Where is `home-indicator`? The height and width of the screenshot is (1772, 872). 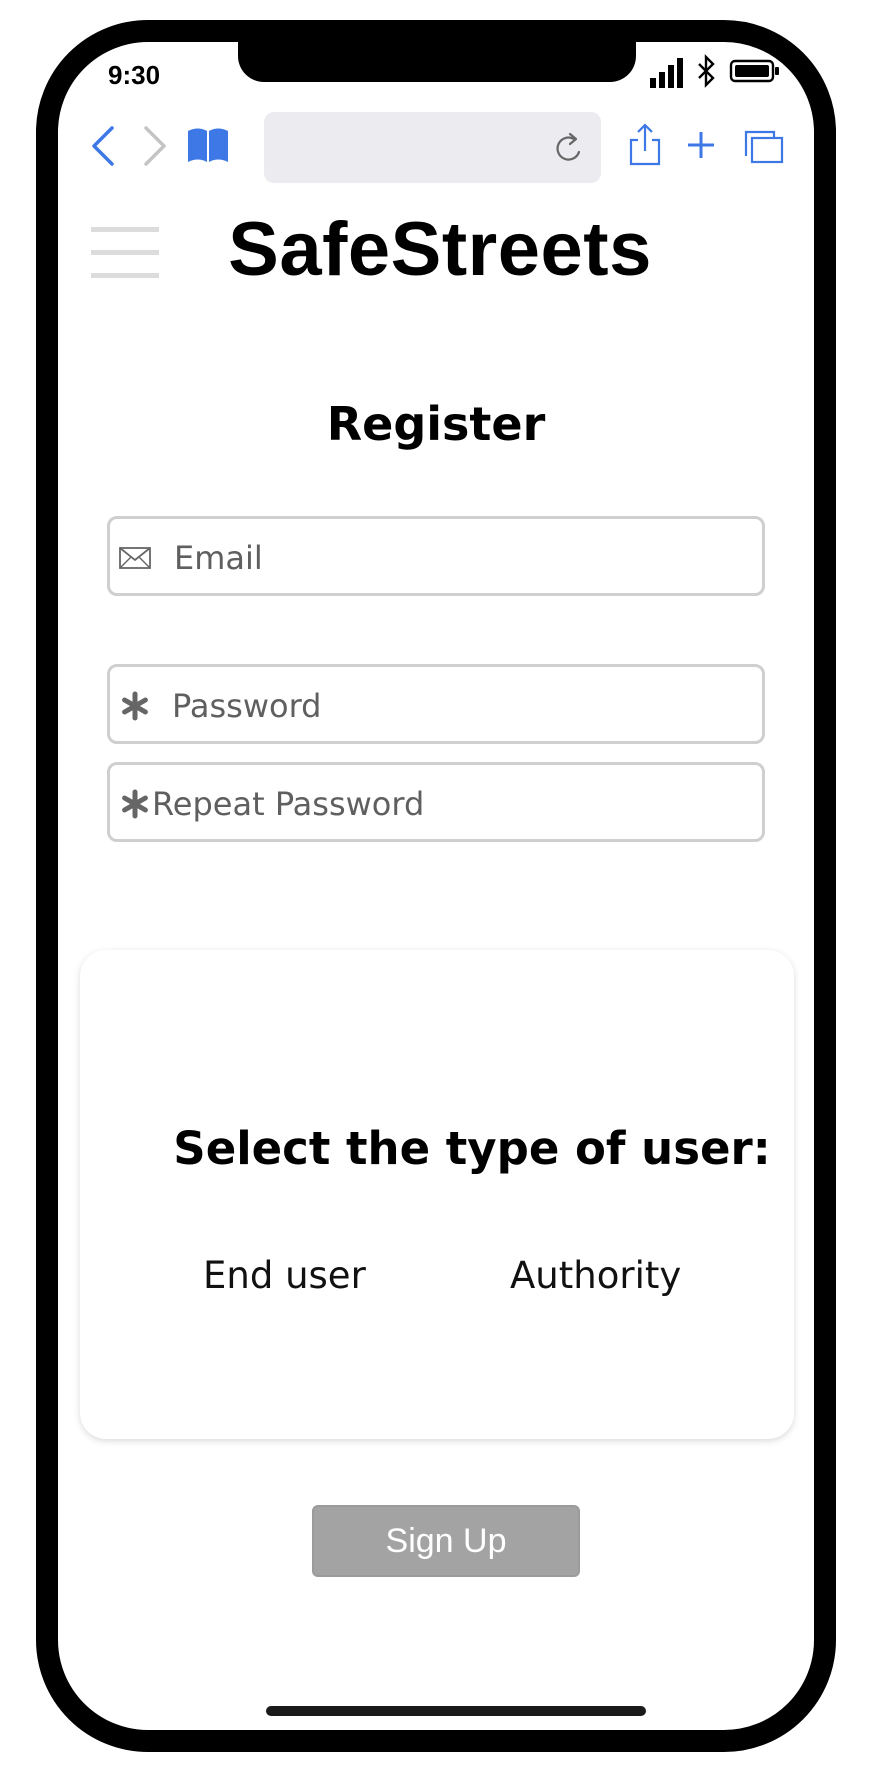
home-indicator is located at coordinates (456, 1711).